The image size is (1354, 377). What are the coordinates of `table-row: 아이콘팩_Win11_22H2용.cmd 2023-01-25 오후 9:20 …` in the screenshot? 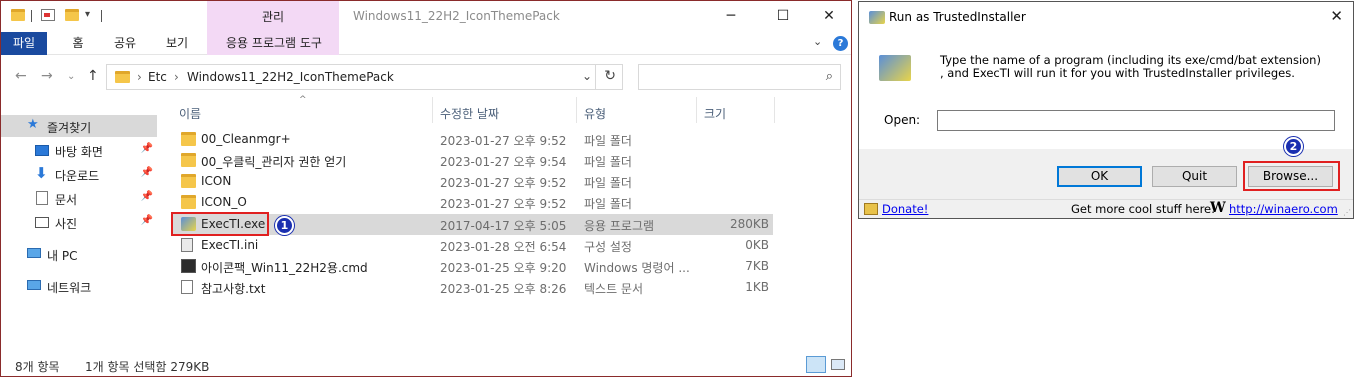 It's located at (473, 266).